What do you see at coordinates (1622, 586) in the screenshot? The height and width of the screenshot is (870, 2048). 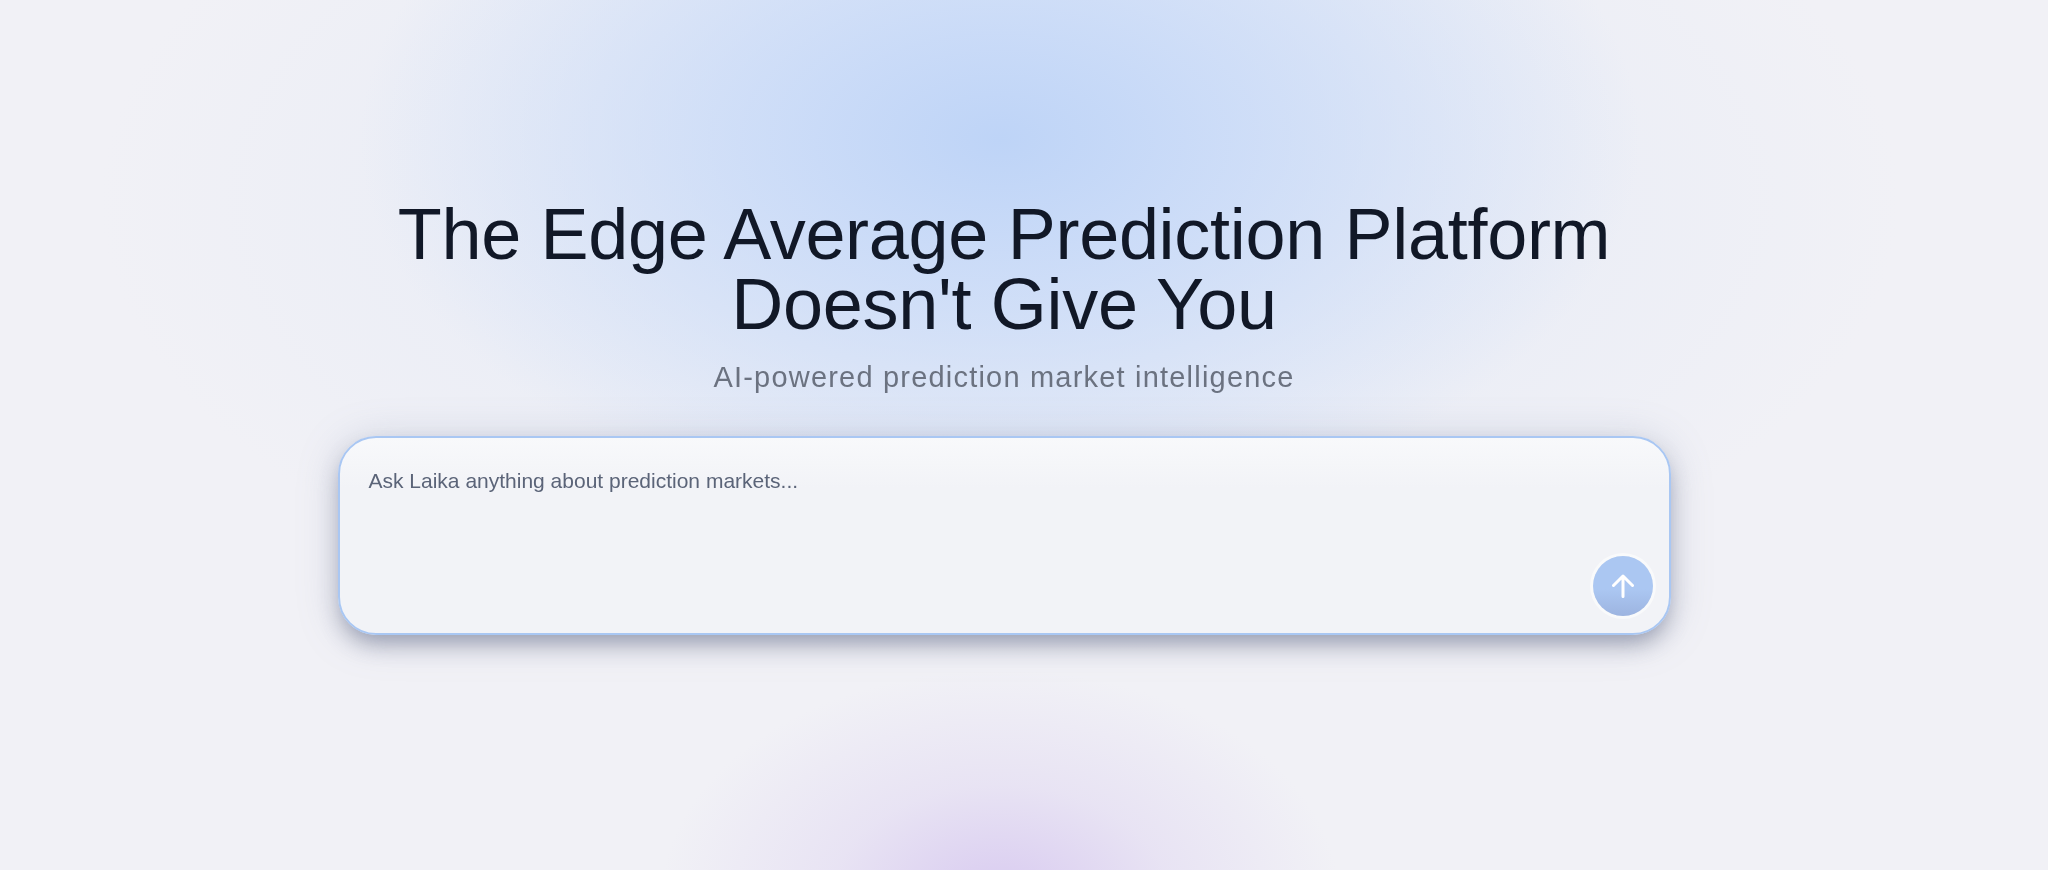 I see `arrow-up-icon` at bounding box center [1622, 586].